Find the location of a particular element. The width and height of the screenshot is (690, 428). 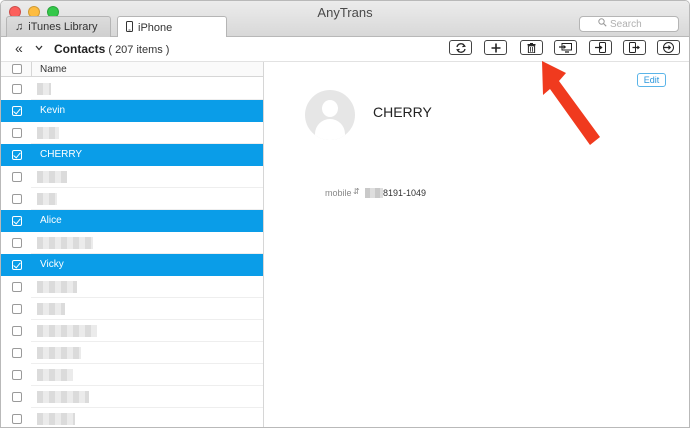

list-item: CHERRY is located at coordinates (132, 155).